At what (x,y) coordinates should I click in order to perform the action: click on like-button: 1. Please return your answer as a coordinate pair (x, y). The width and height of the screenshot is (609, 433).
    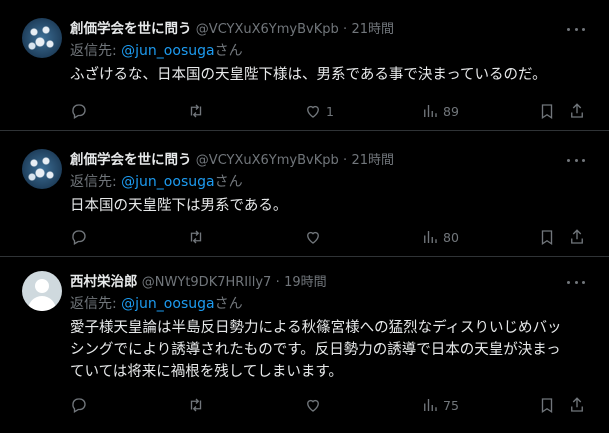
    Looking at the image, I should click on (319, 111).